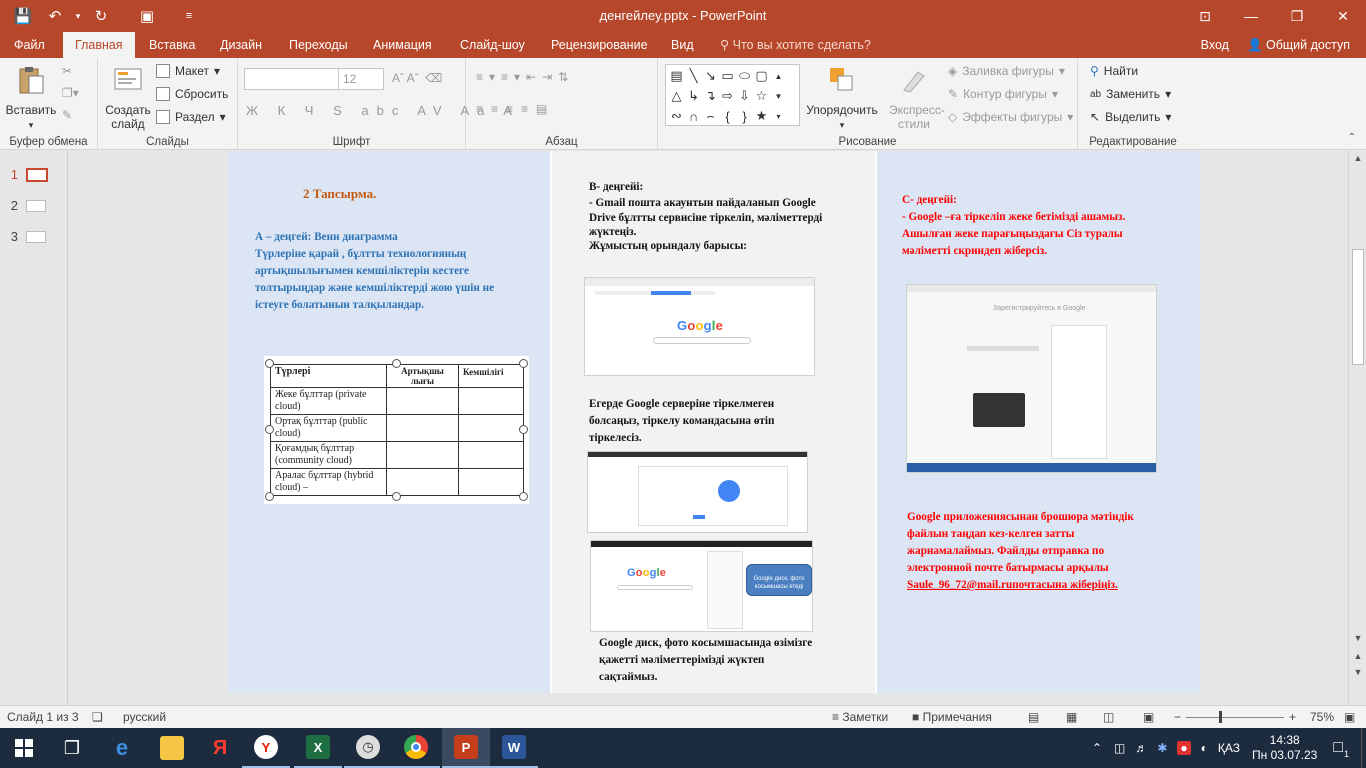 The image size is (1366, 768). I want to click on brochure-line-2: файлын таңдап кез-келген затты, so click(990, 534).